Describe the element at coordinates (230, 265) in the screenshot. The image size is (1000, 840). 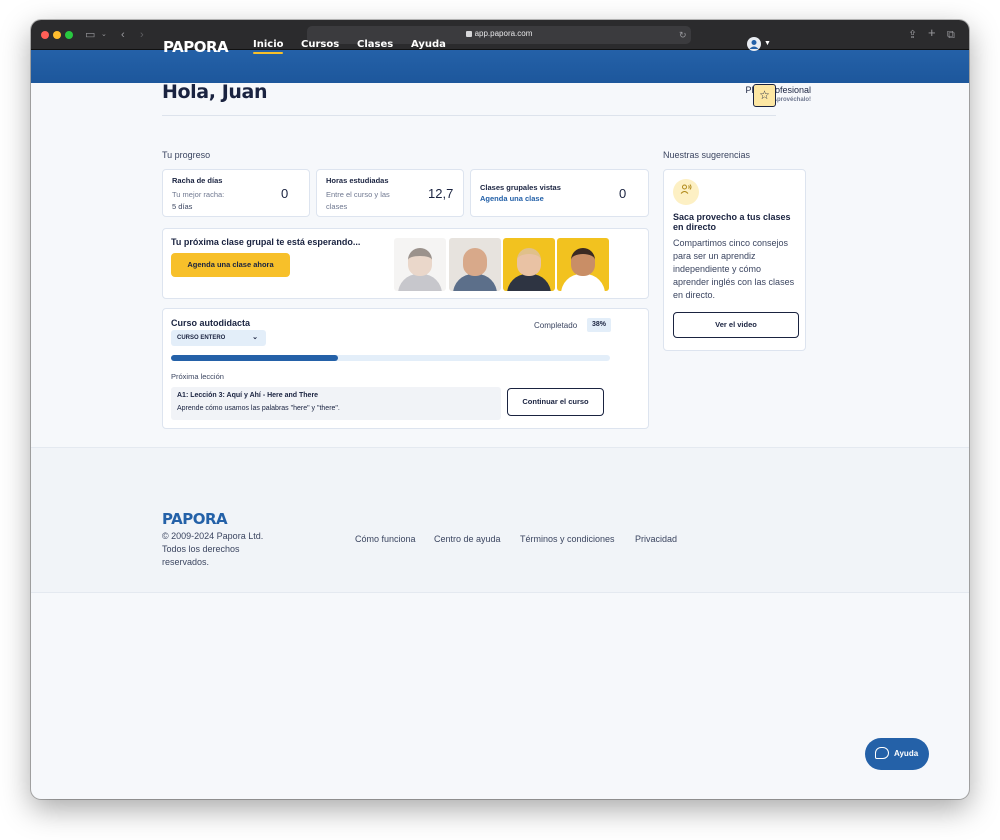
I see `schedule-class-button: Agenda una clase ahora` at that location.